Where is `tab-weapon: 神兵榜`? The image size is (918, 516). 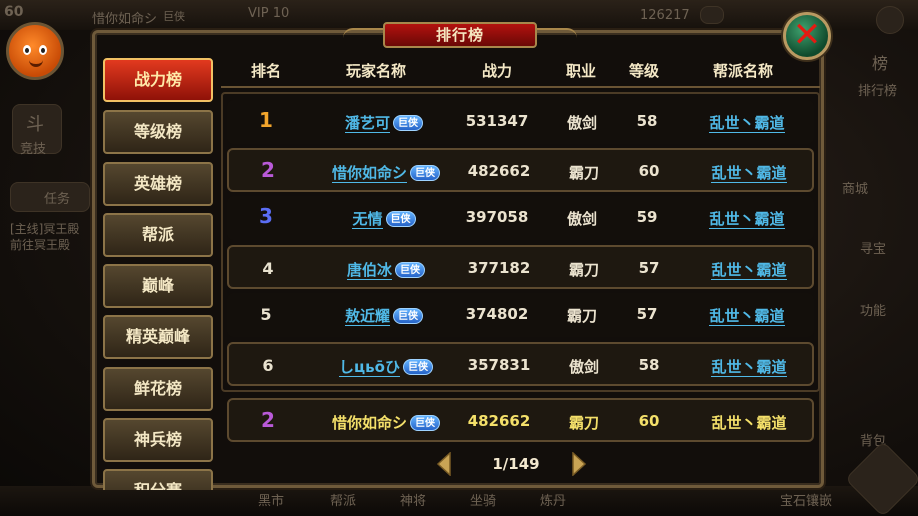
tab-weapon: 神兵榜 is located at coordinates (158, 440).